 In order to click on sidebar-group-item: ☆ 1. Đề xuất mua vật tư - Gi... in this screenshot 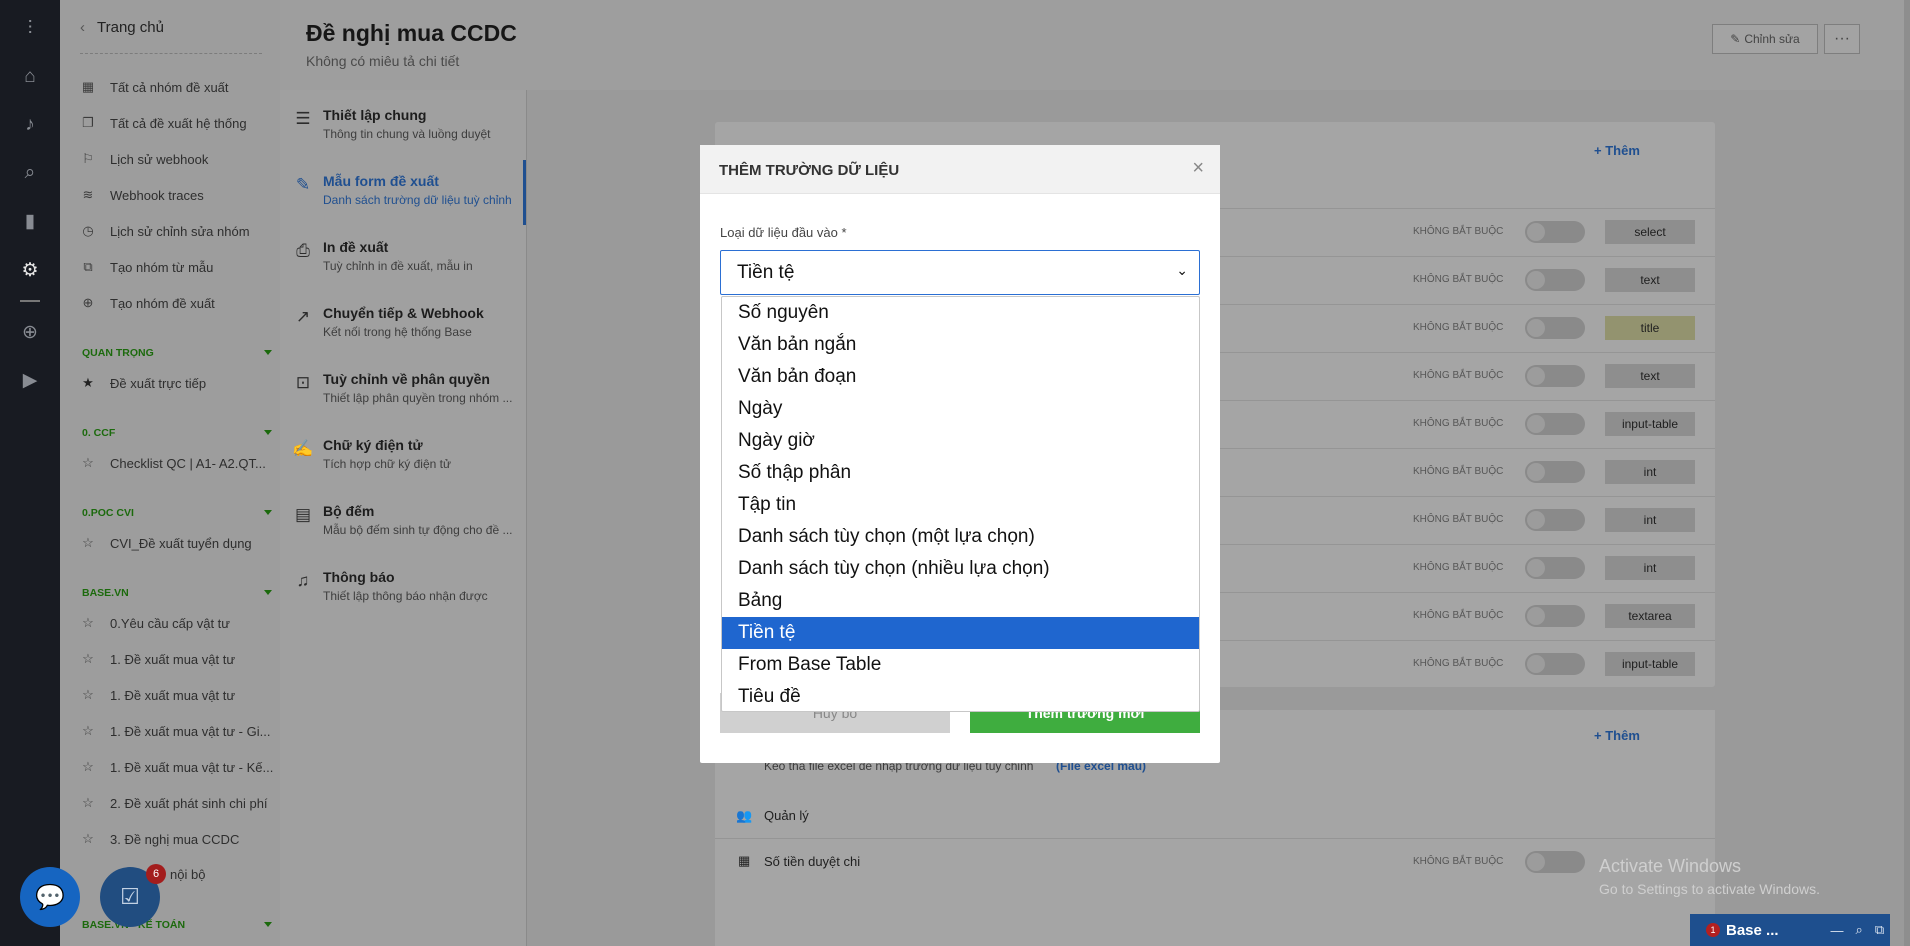, I will do `click(175, 731)`.